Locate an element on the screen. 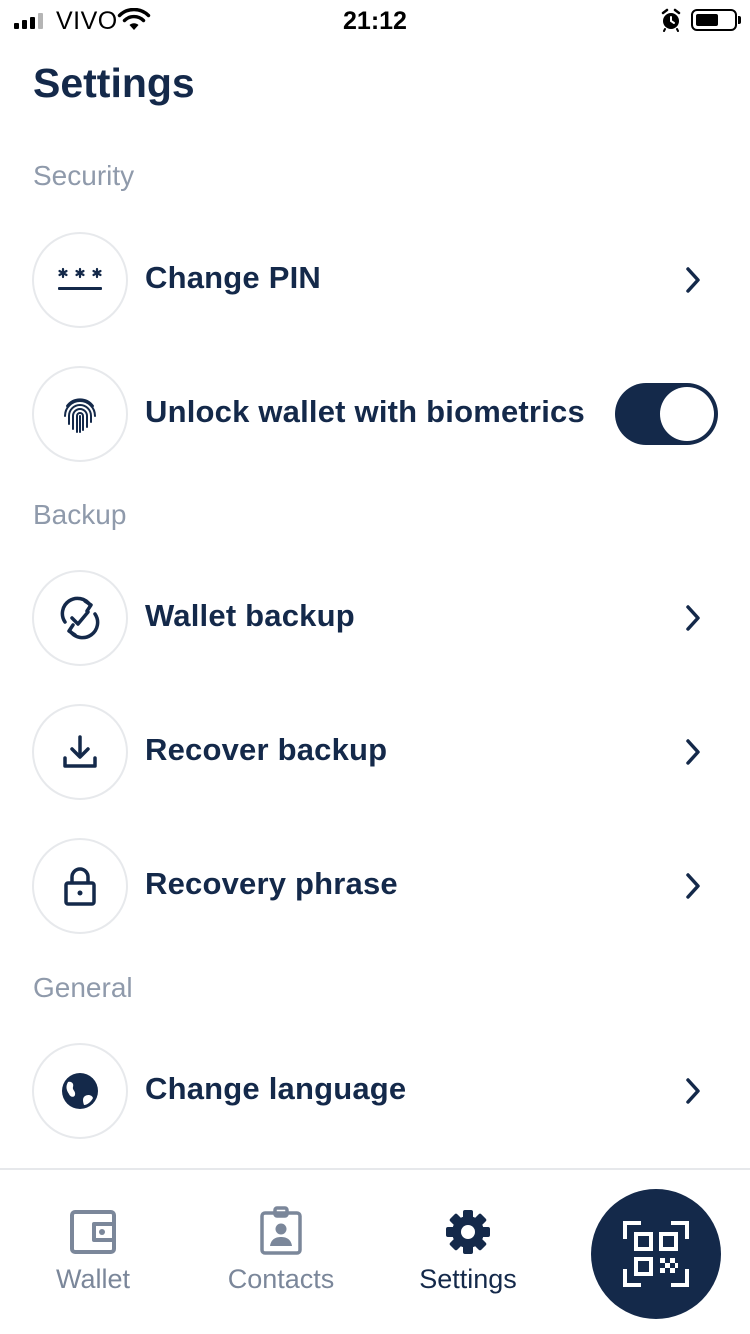 The width and height of the screenshot is (750, 1334). settings-item-label: Change PIN is located at coordinates (233, 277).